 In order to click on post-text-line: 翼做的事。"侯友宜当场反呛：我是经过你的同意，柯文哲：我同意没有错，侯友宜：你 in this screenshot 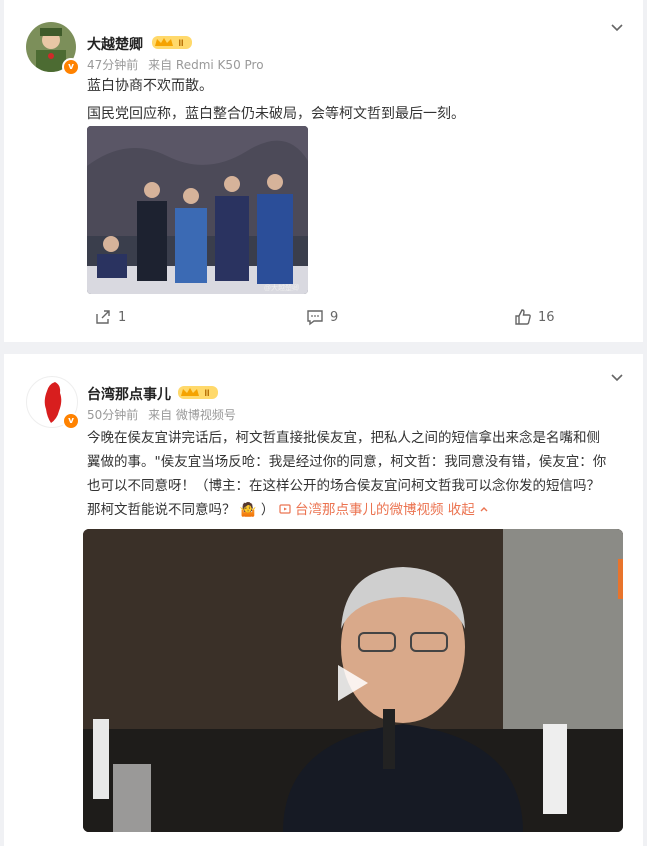, I will do `click(347, 462)`.